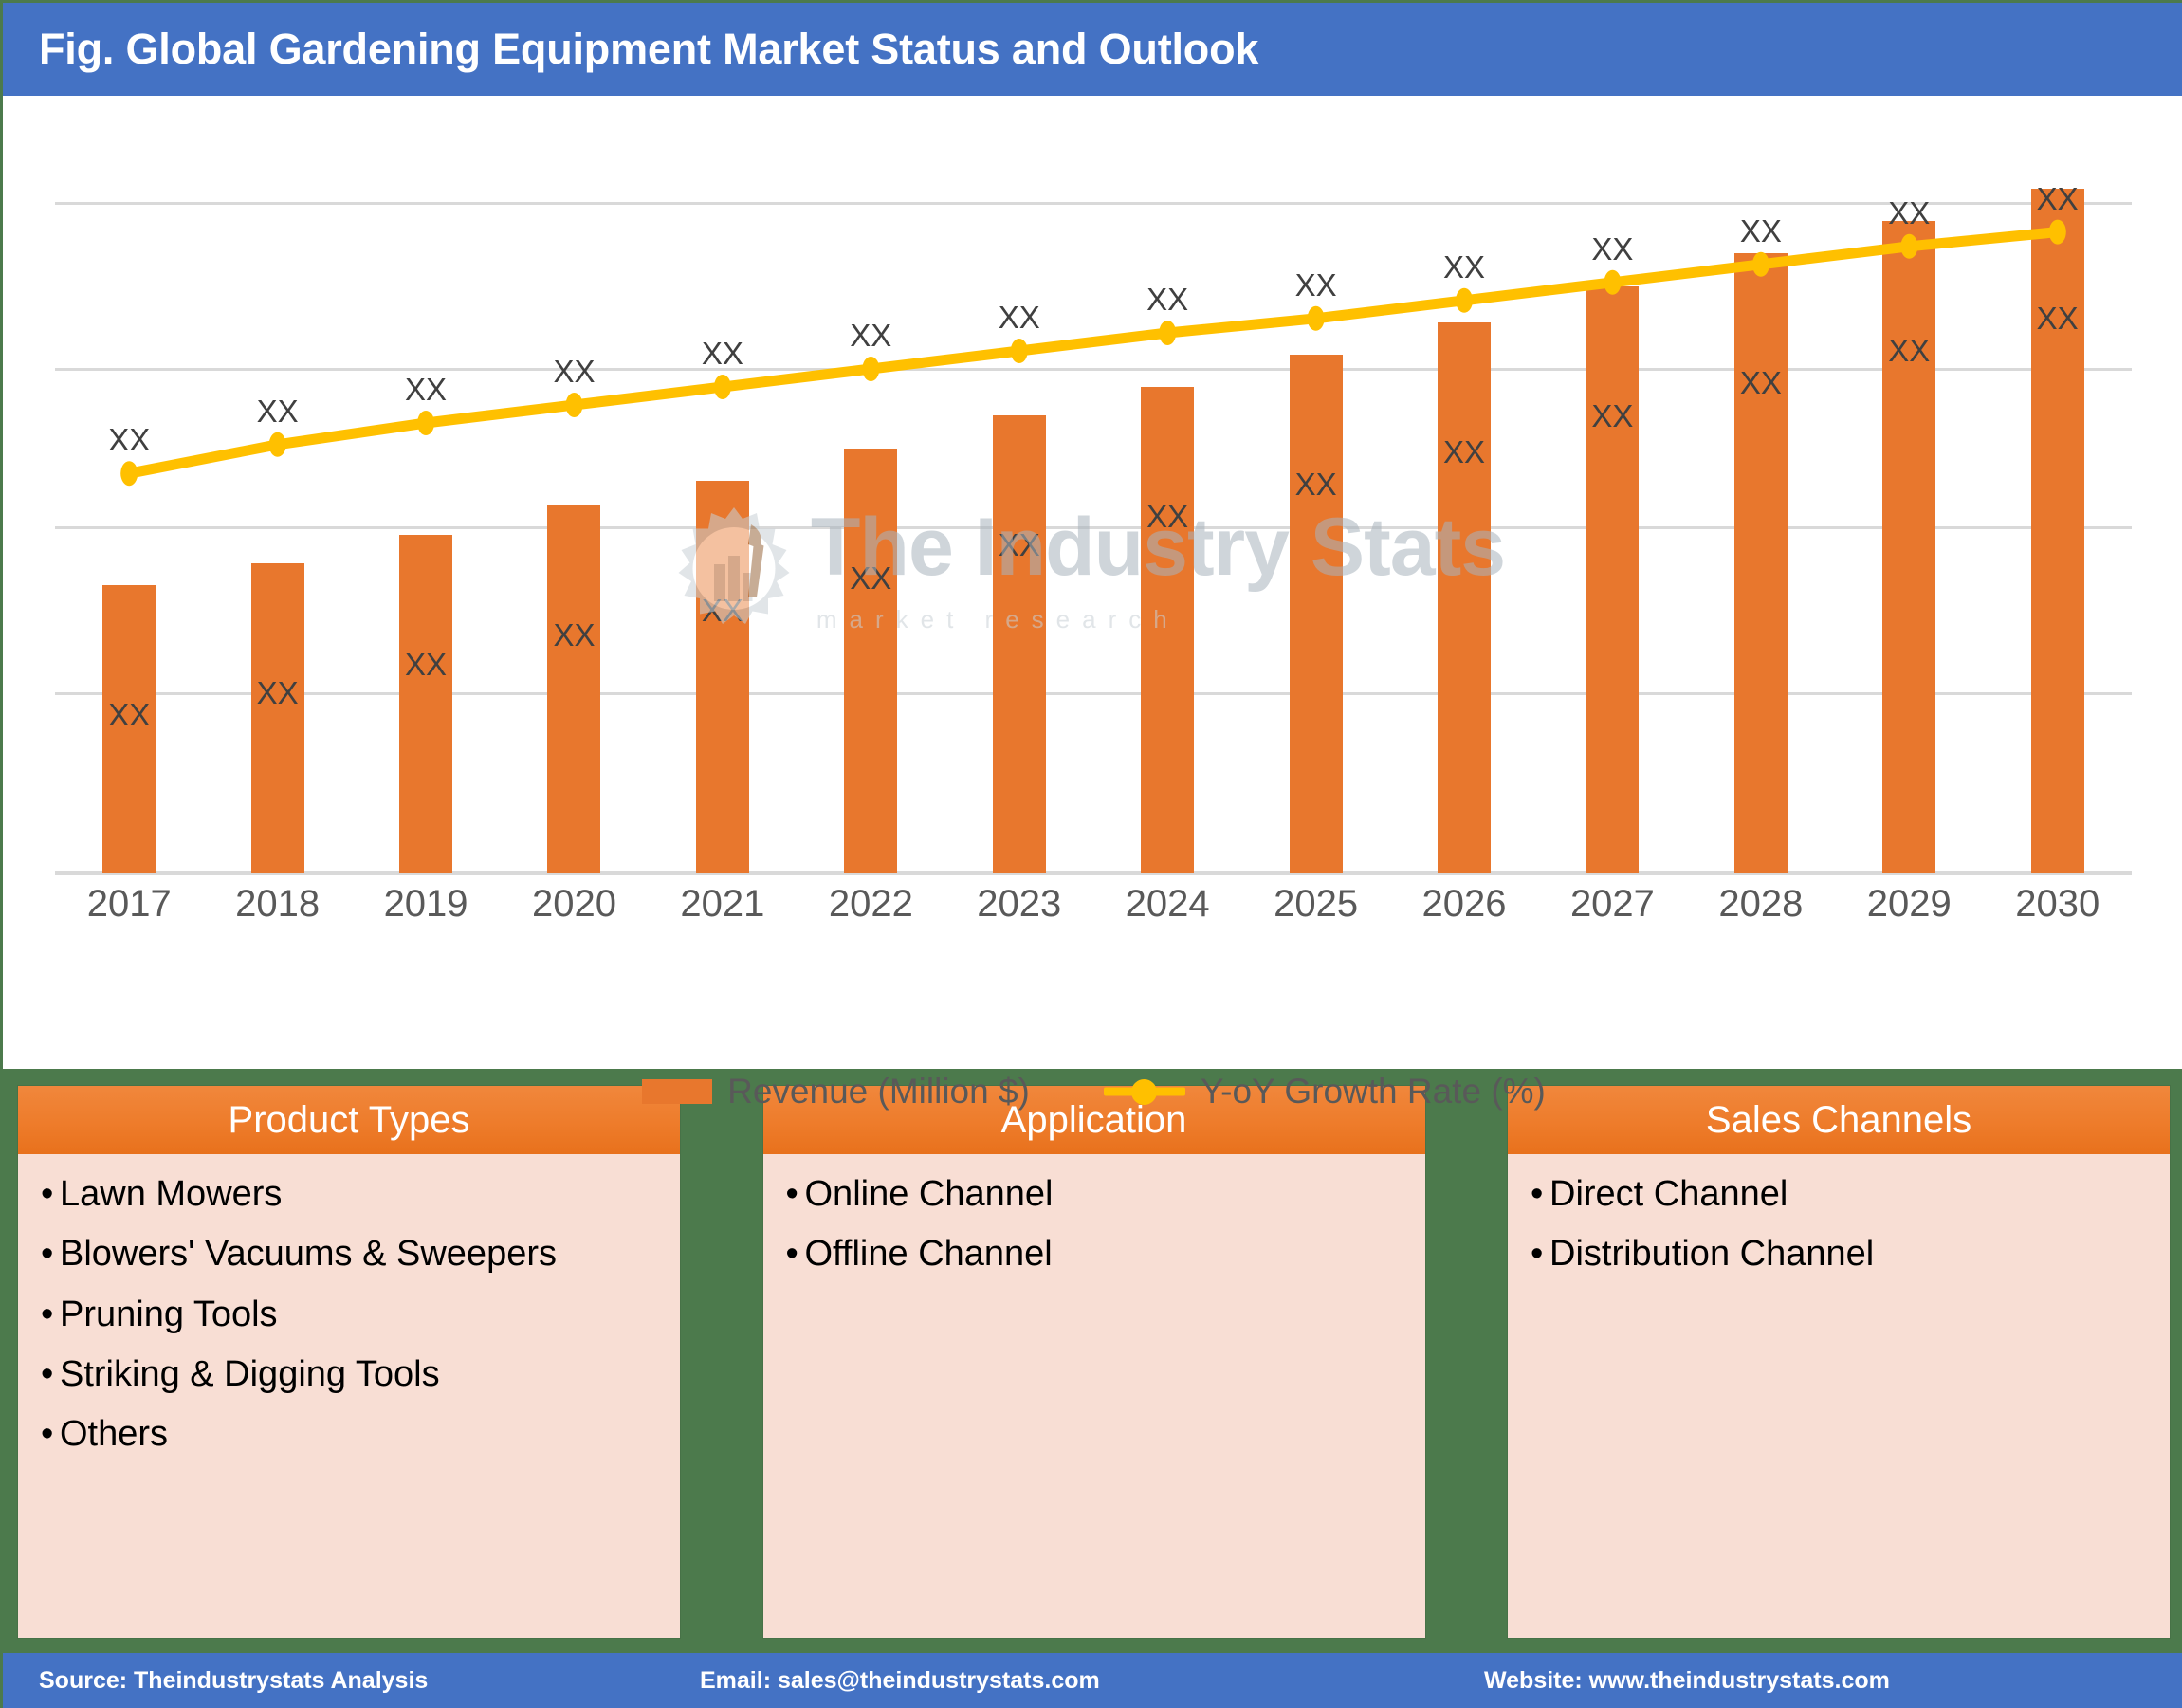  I want to click on list-item-label: Direct Channel, so click(1669, 1194).